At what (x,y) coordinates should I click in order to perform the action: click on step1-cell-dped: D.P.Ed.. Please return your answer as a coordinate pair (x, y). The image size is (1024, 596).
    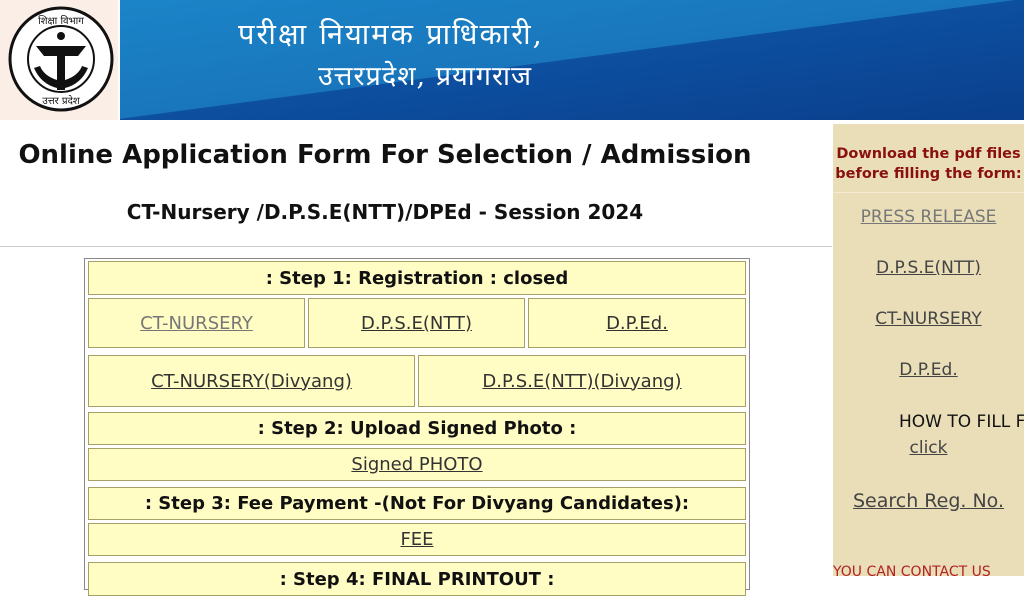
    Looking at the image, I should click on (637, 323).